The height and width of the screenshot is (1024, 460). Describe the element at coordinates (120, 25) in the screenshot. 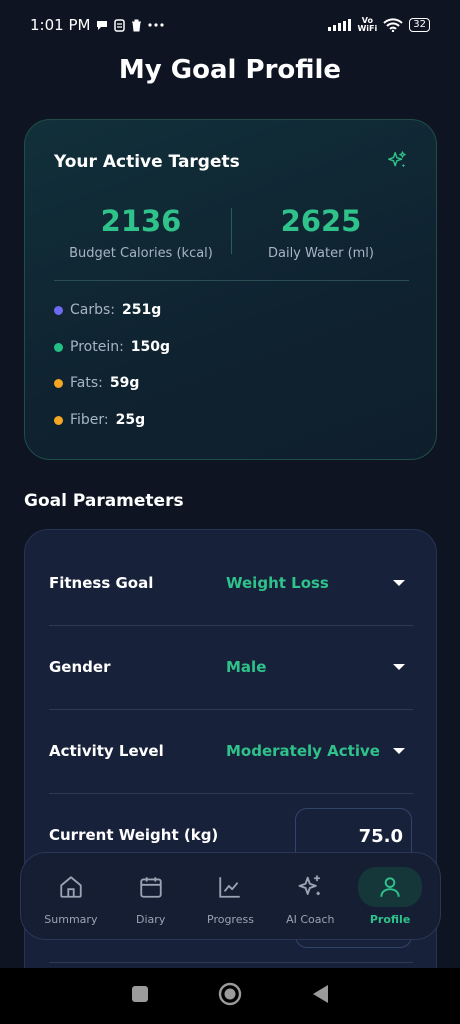

I see `sync-icon` at that location.